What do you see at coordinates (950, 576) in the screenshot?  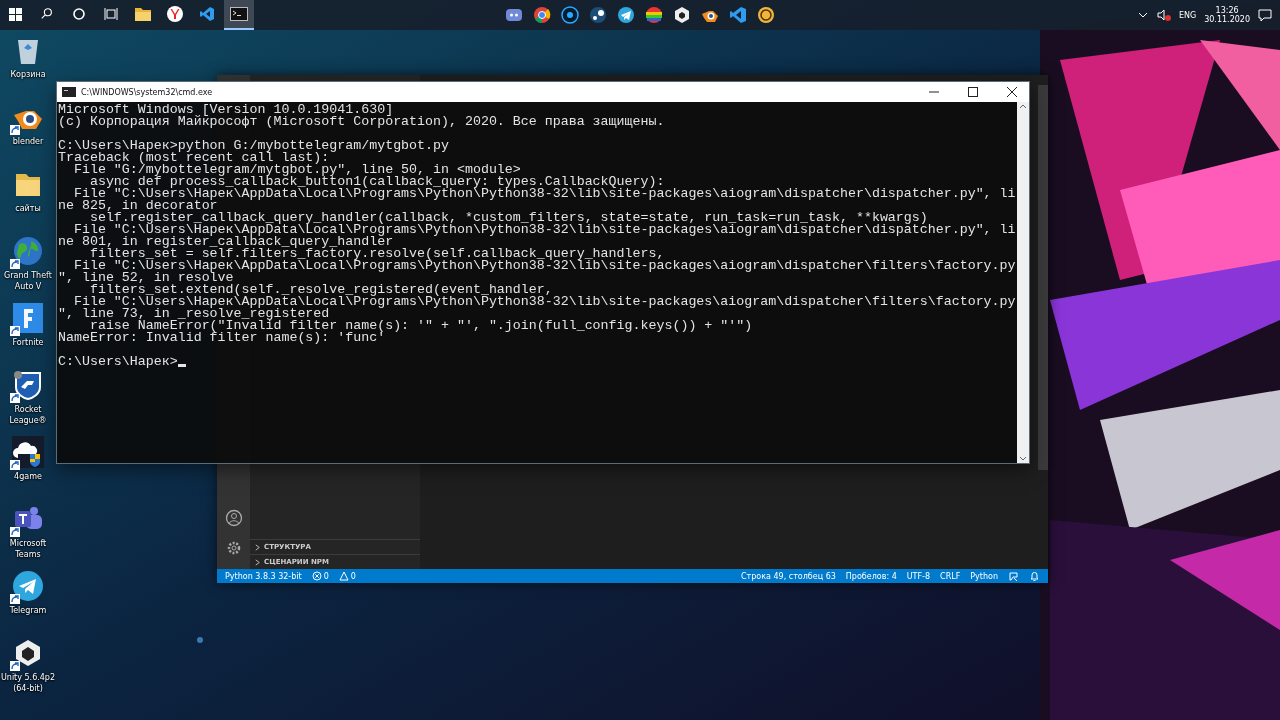 I see `status-item: CRLF` at bounding box center [950, 576].